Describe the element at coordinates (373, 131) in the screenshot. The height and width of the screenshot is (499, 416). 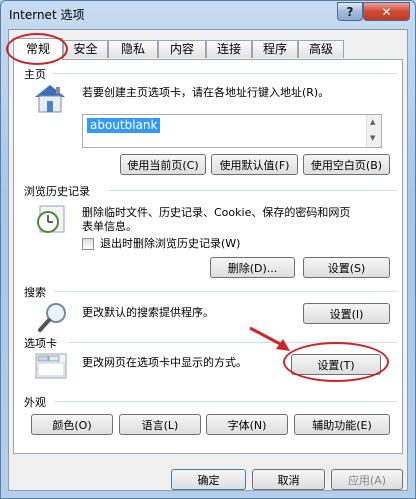
I see `url-scrollbar: ▲ ▼` at that location.